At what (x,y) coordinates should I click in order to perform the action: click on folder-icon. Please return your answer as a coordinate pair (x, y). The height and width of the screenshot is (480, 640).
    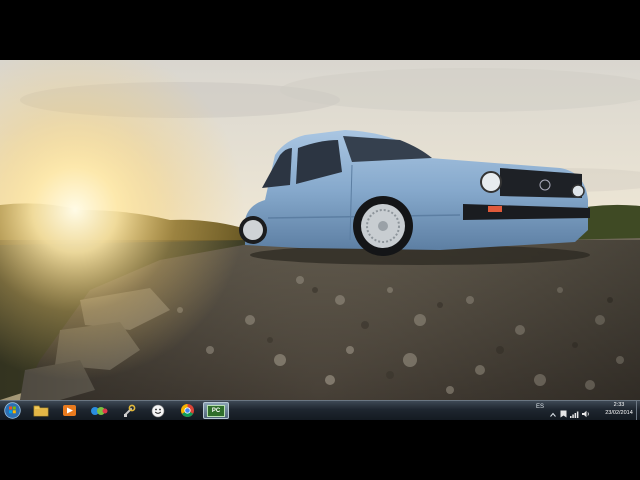
    Looking at the image, I should click on (41, 411).